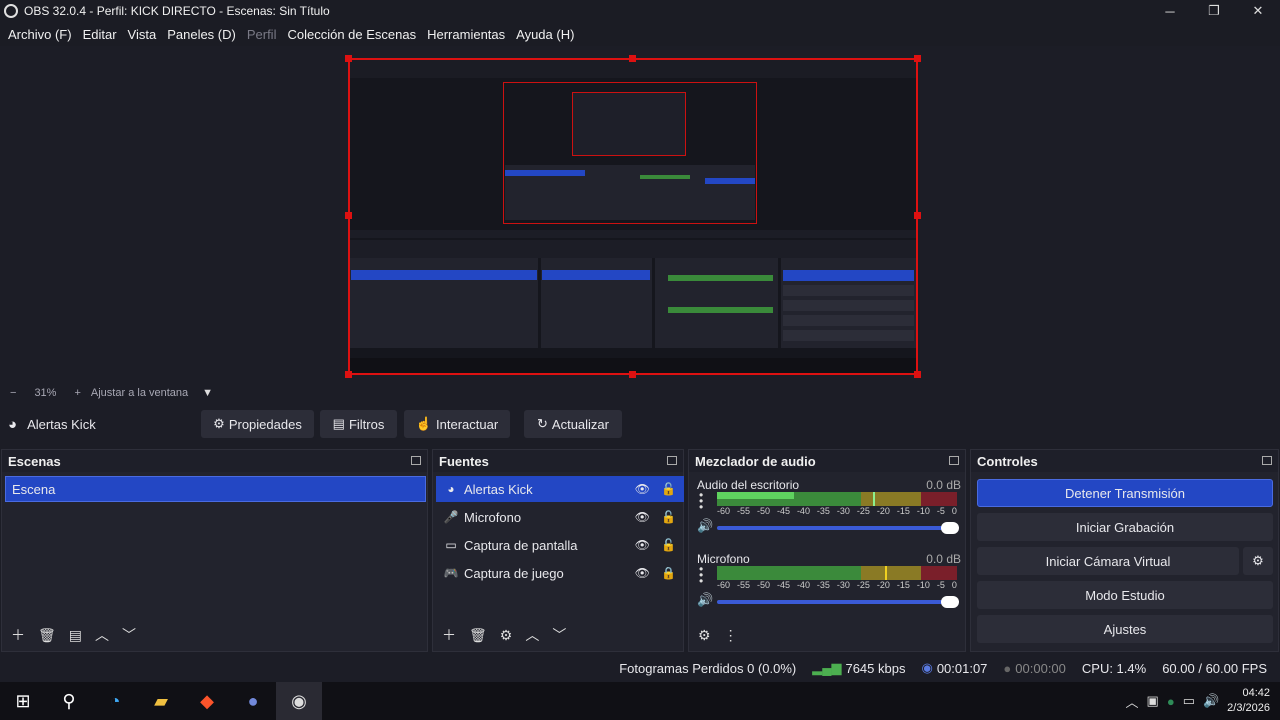 This screenshot has height=720, width=1280. I want to click on tray-status-icon: ●, so click(1171, 701).